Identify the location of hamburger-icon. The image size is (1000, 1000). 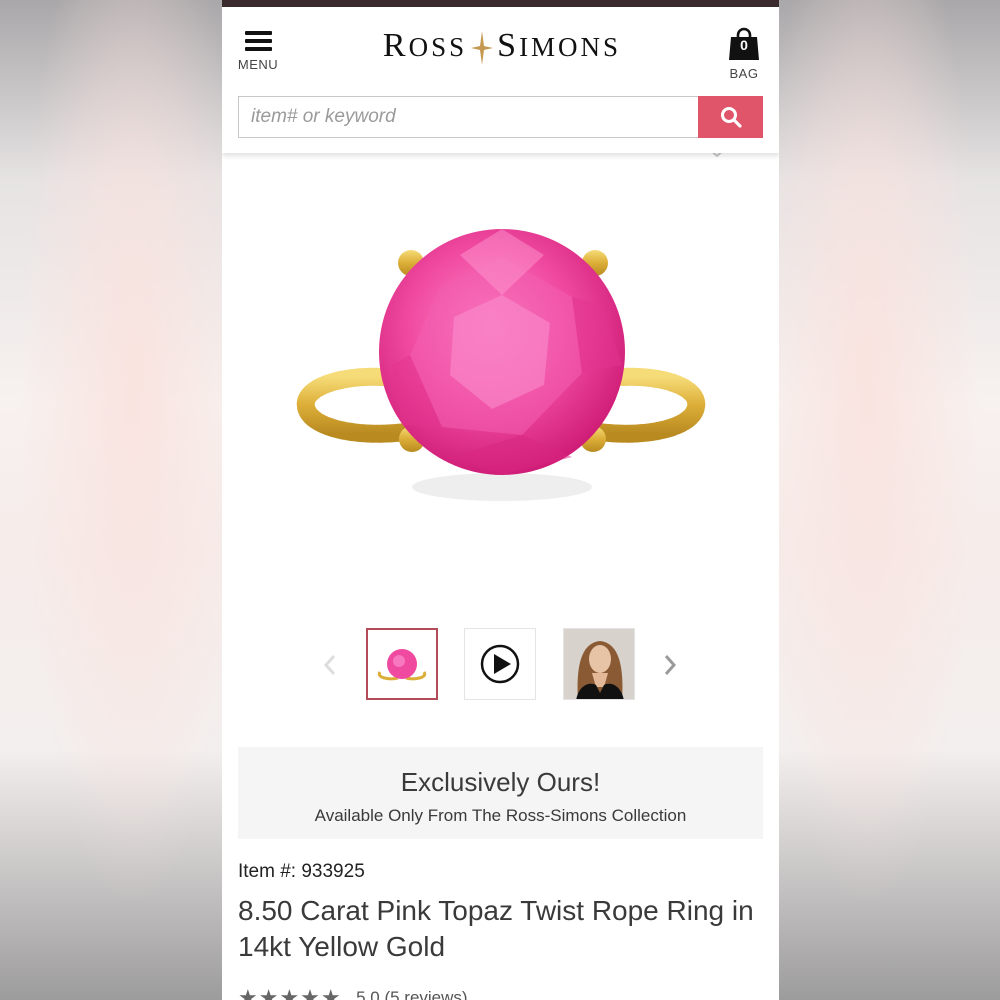
(258, 41).